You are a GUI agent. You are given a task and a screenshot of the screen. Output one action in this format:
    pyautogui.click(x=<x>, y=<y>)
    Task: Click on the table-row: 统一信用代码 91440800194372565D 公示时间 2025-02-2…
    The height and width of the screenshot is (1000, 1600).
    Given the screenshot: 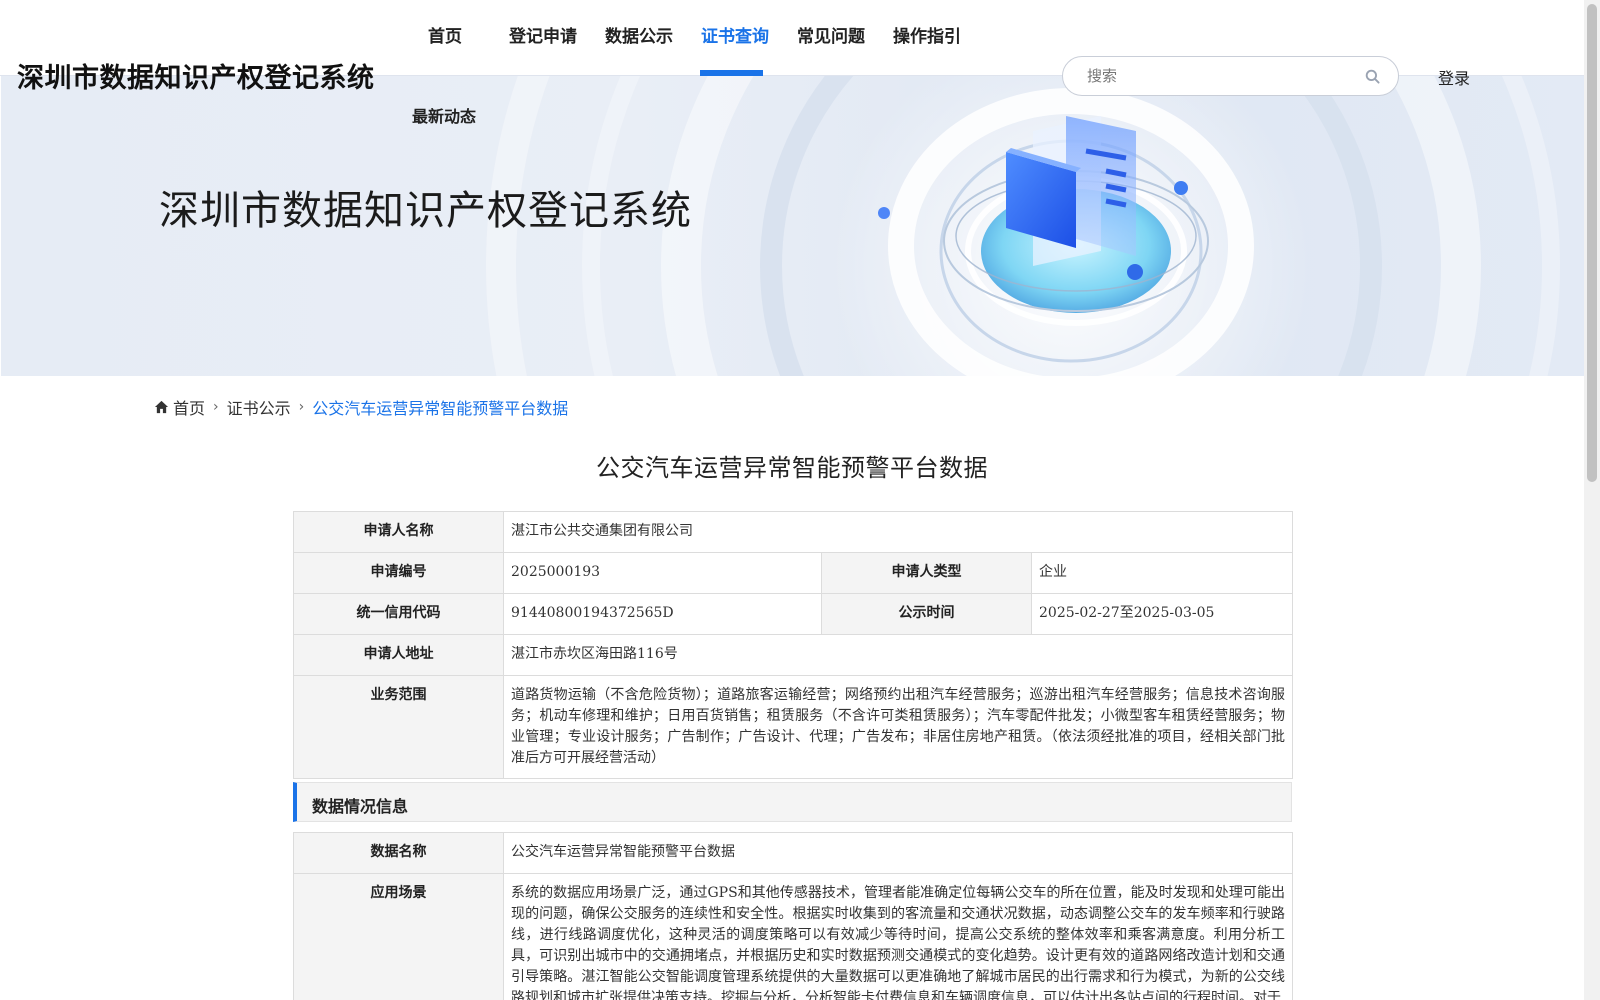 What is the action you would take?
    pyautogui.click(x=793, y=614)
    